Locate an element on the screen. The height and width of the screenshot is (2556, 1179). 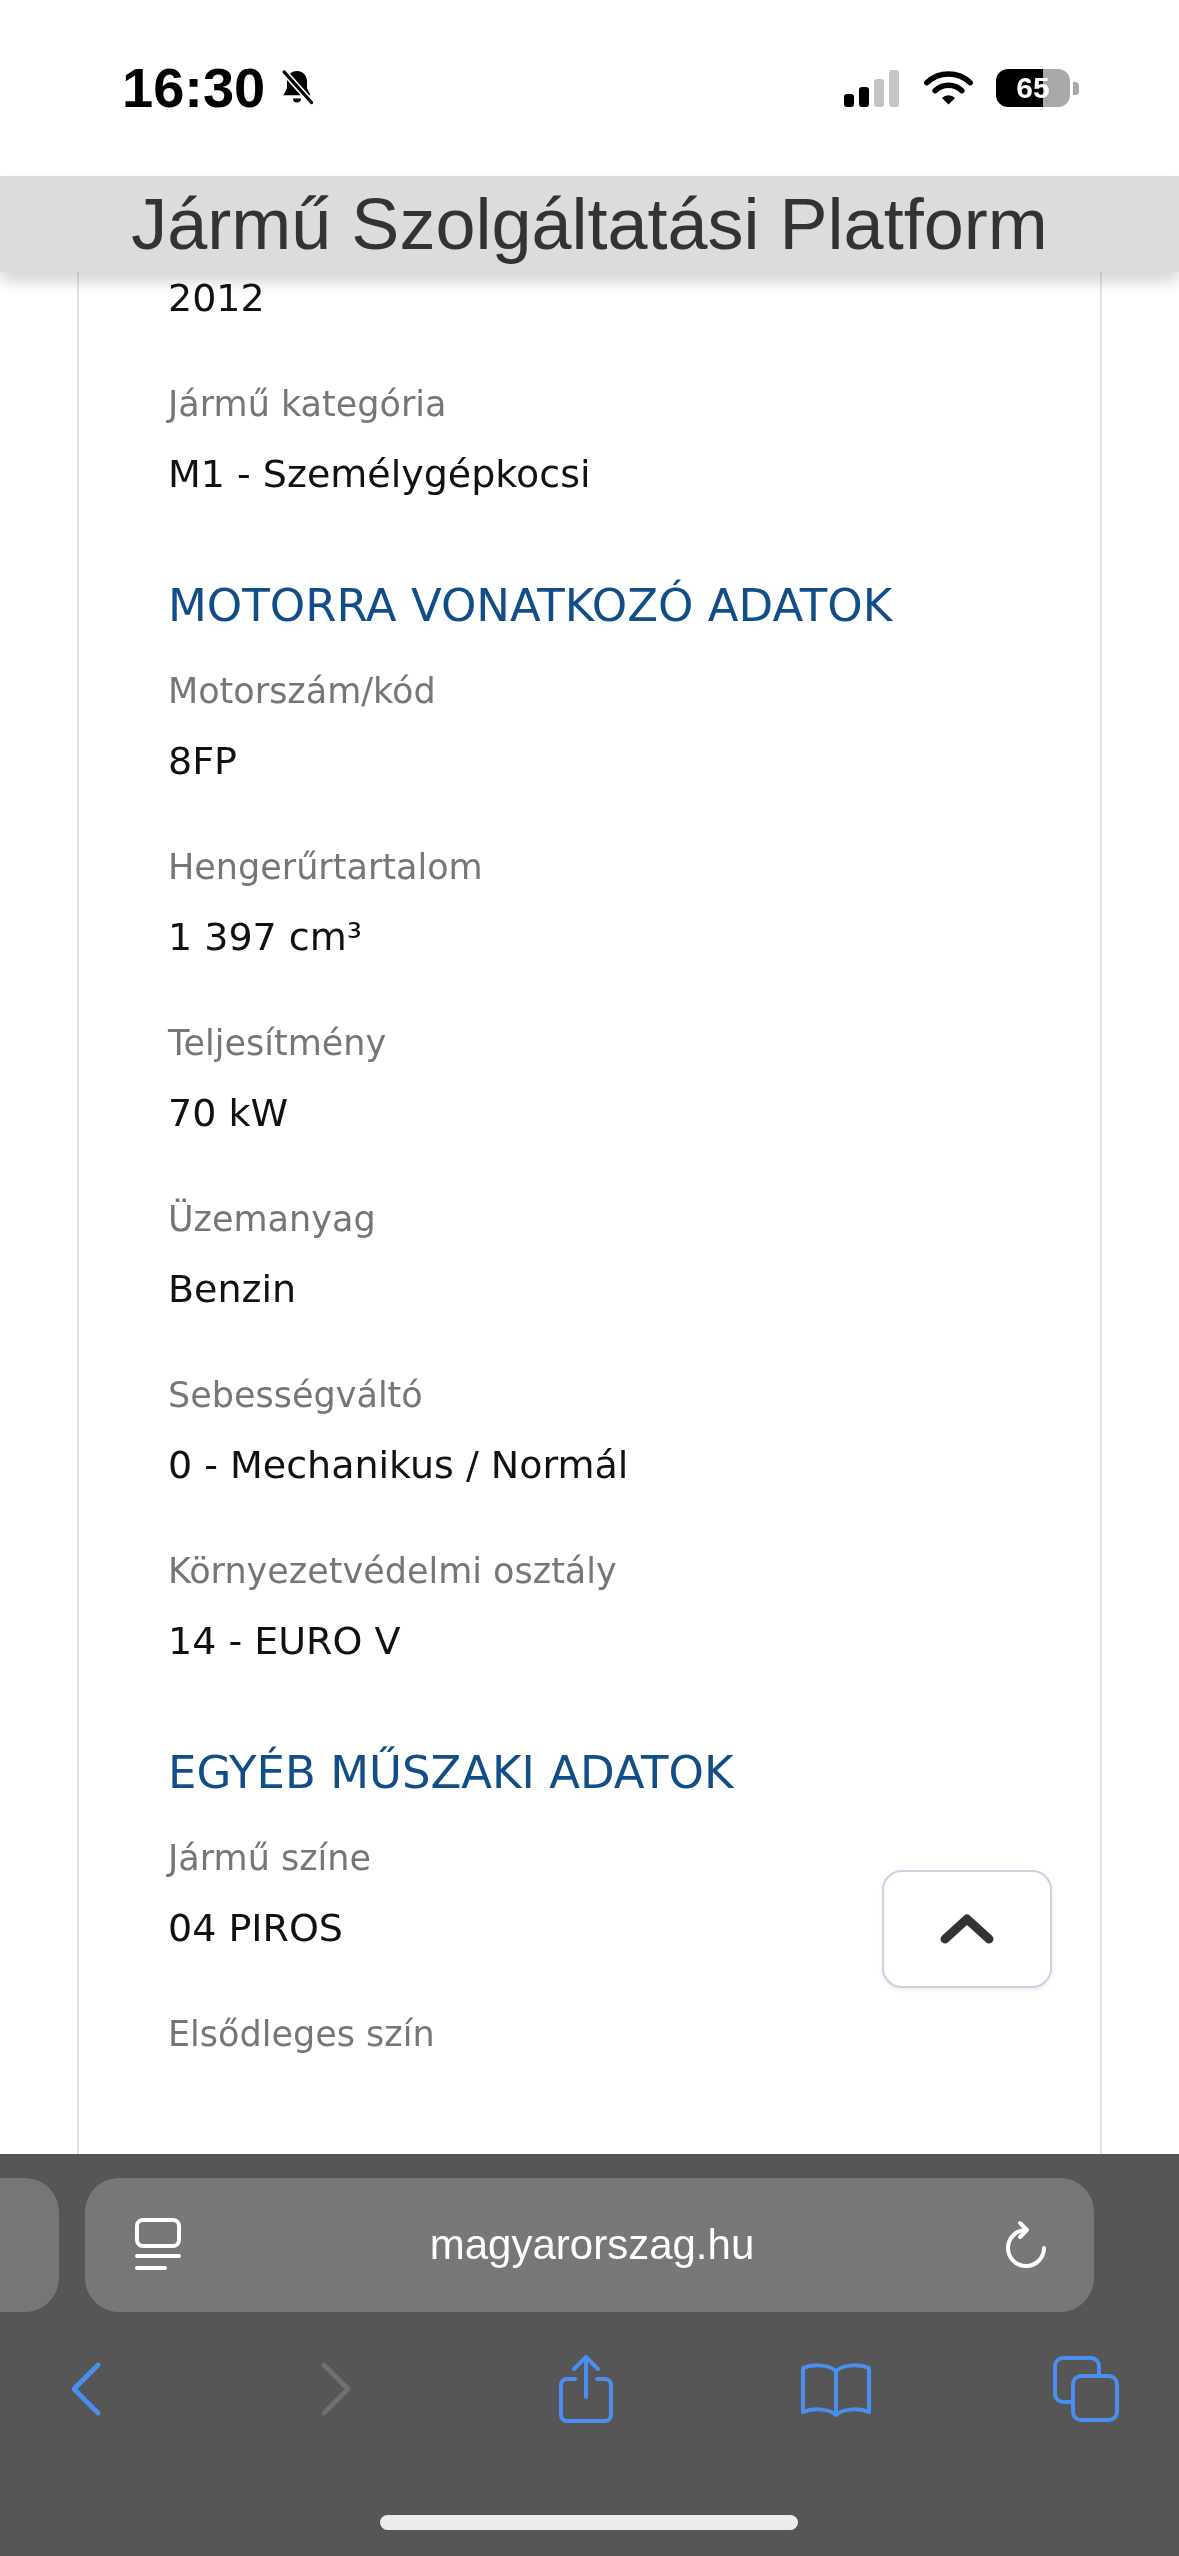
field-value: 04 PIROS is located at coordinates (255, 1928).